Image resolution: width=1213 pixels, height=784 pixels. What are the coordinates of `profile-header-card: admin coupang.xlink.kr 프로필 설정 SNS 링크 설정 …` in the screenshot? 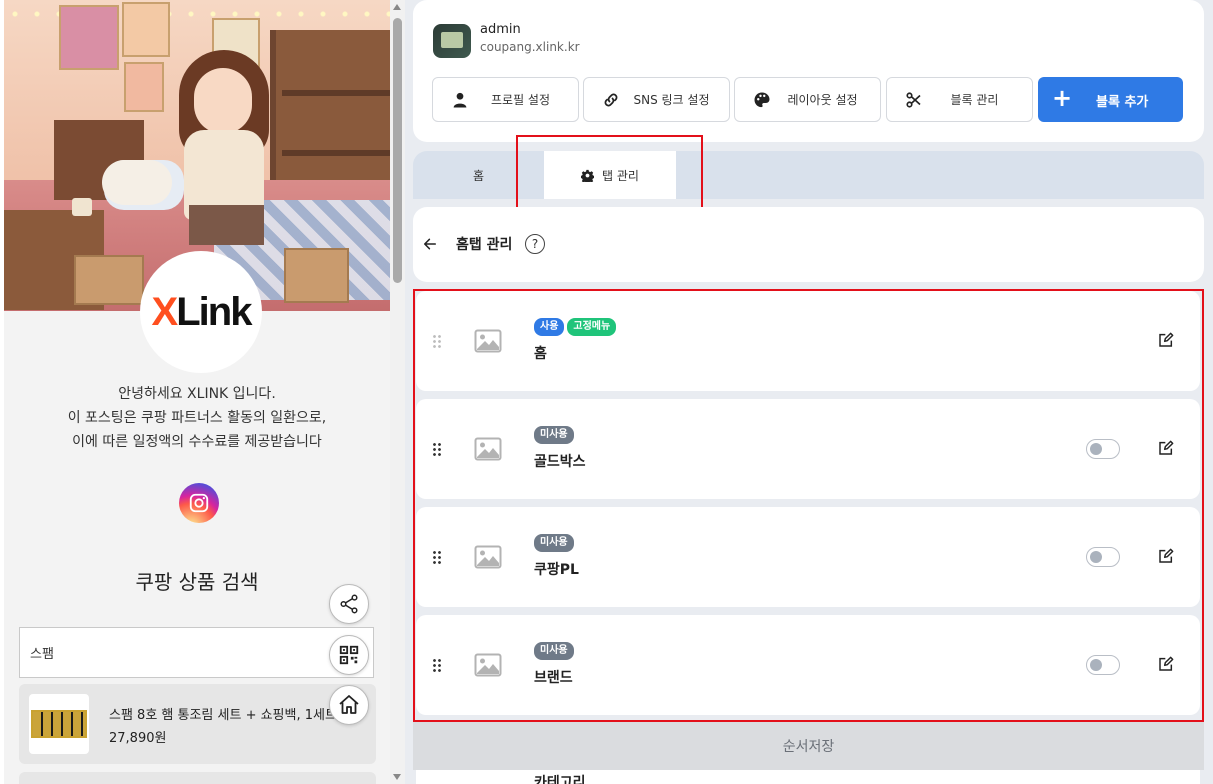 It's located at (808, 71).